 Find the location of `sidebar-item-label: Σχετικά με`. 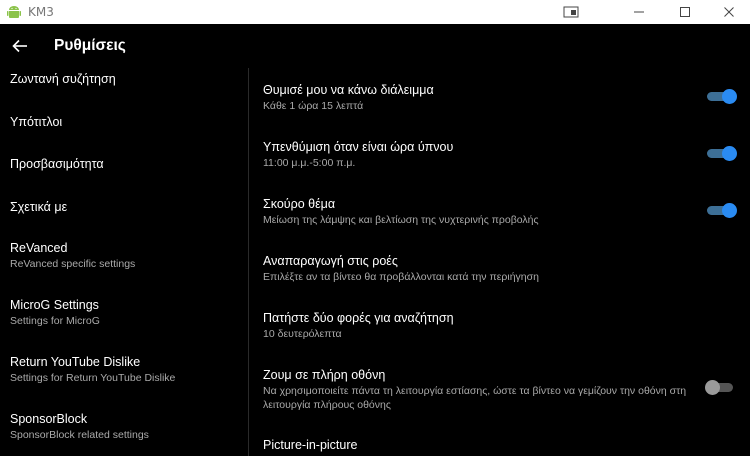

sidebar-item-label: Σχετικά με is located at coordinates (39, 207).